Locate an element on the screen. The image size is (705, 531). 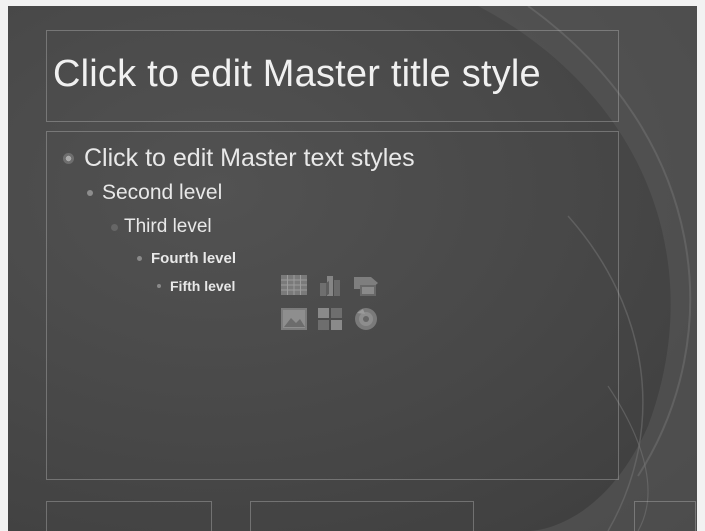
text-level-1-label: Click to edit Master text styles is located at coordinates (249, 158).